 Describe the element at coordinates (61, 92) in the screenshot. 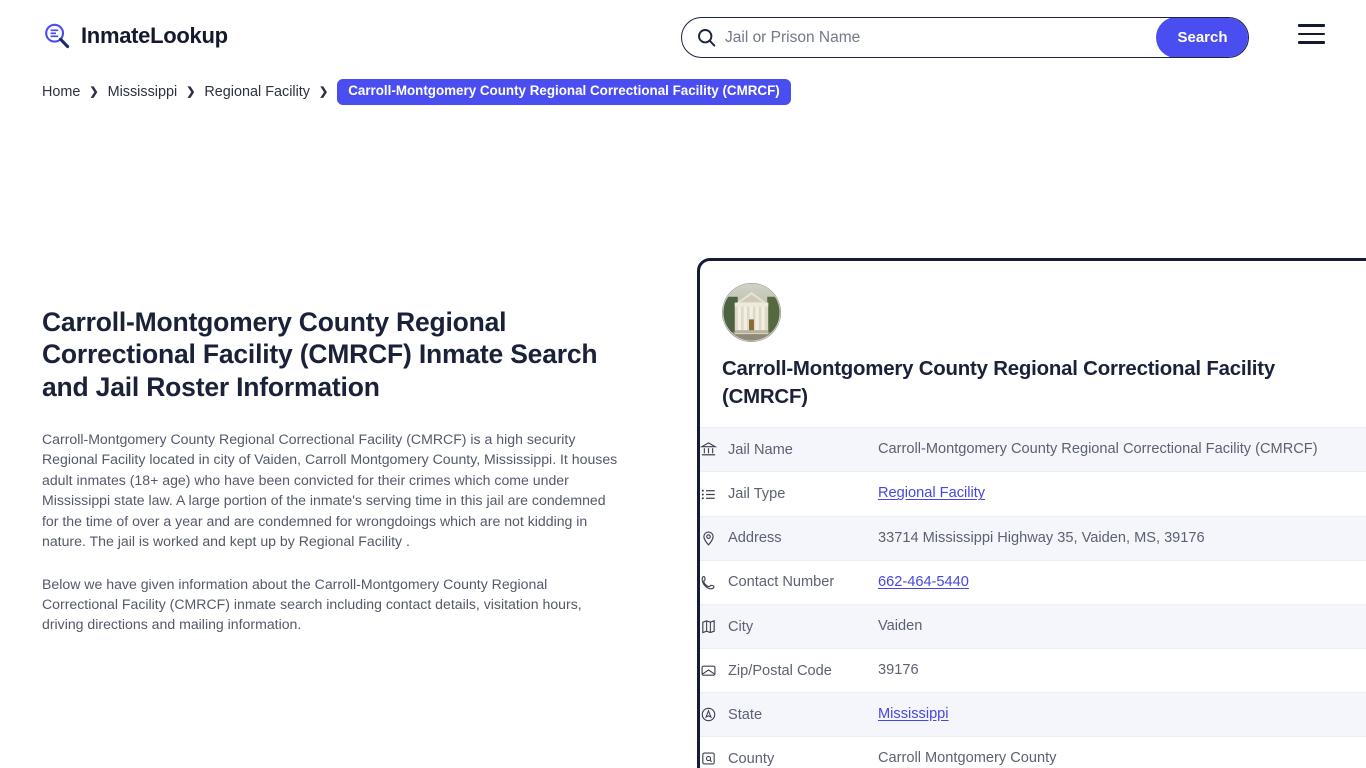

I see `breadcrumb-item-home: Home` at that location.